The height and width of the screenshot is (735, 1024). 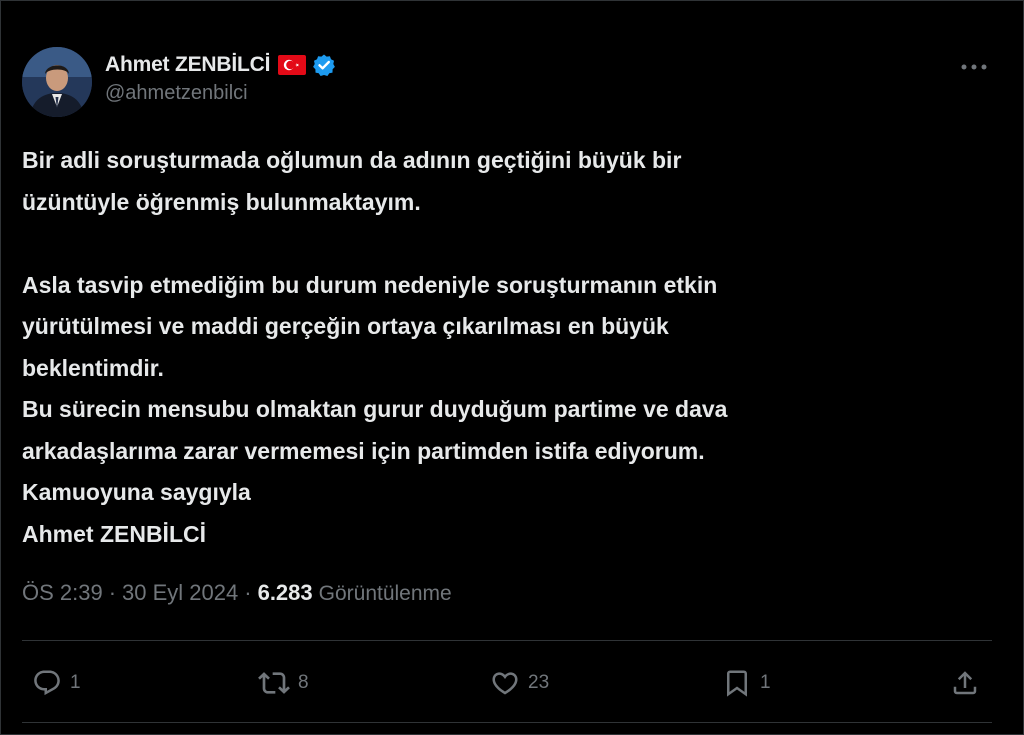 I want to click on more-dots-icon, so click(x=974, y=67).